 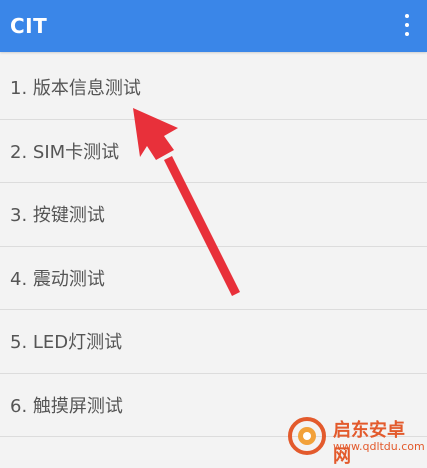 What do you see at coordinates (213, 151) in the screenshot?
I see `list-item-sim-card: 2. SIM卡测试` at bounding box center [213, 151].